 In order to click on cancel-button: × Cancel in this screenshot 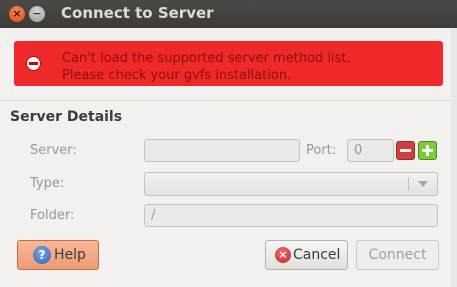, I will do `click(306, 255)`.